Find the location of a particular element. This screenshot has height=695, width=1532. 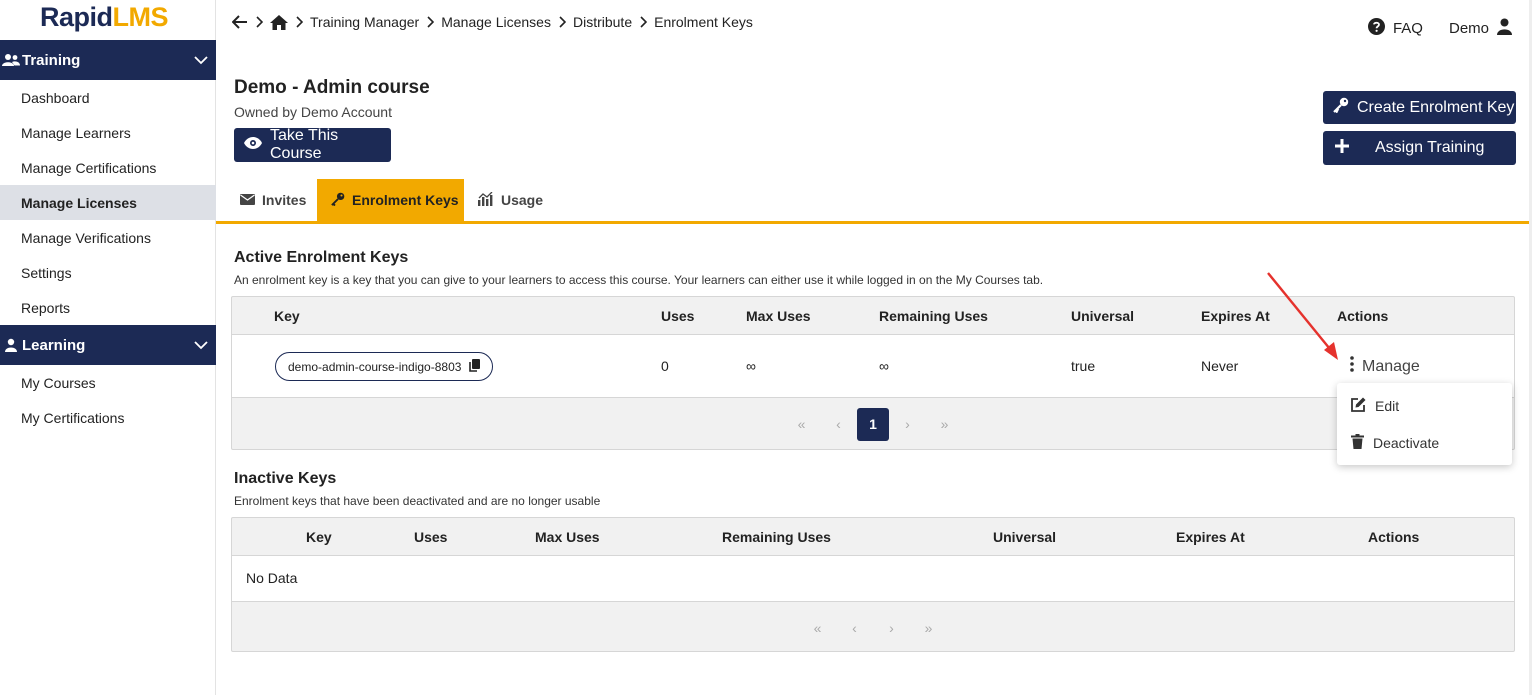

sidebar-item-my-courses: My Courses is located at coordinates (108, 382).